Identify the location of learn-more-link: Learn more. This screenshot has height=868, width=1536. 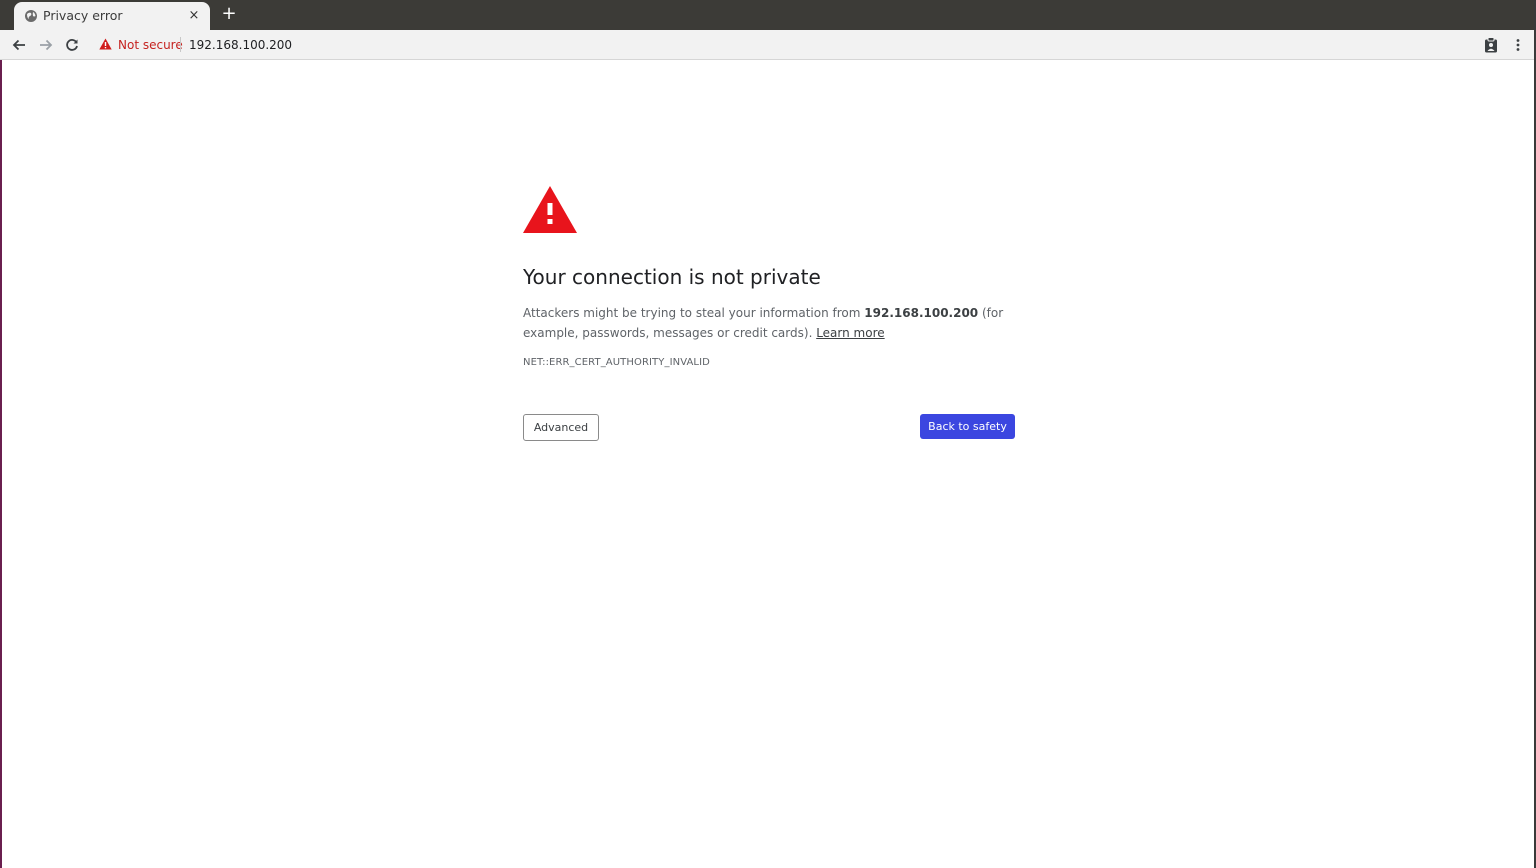
(850, 333).